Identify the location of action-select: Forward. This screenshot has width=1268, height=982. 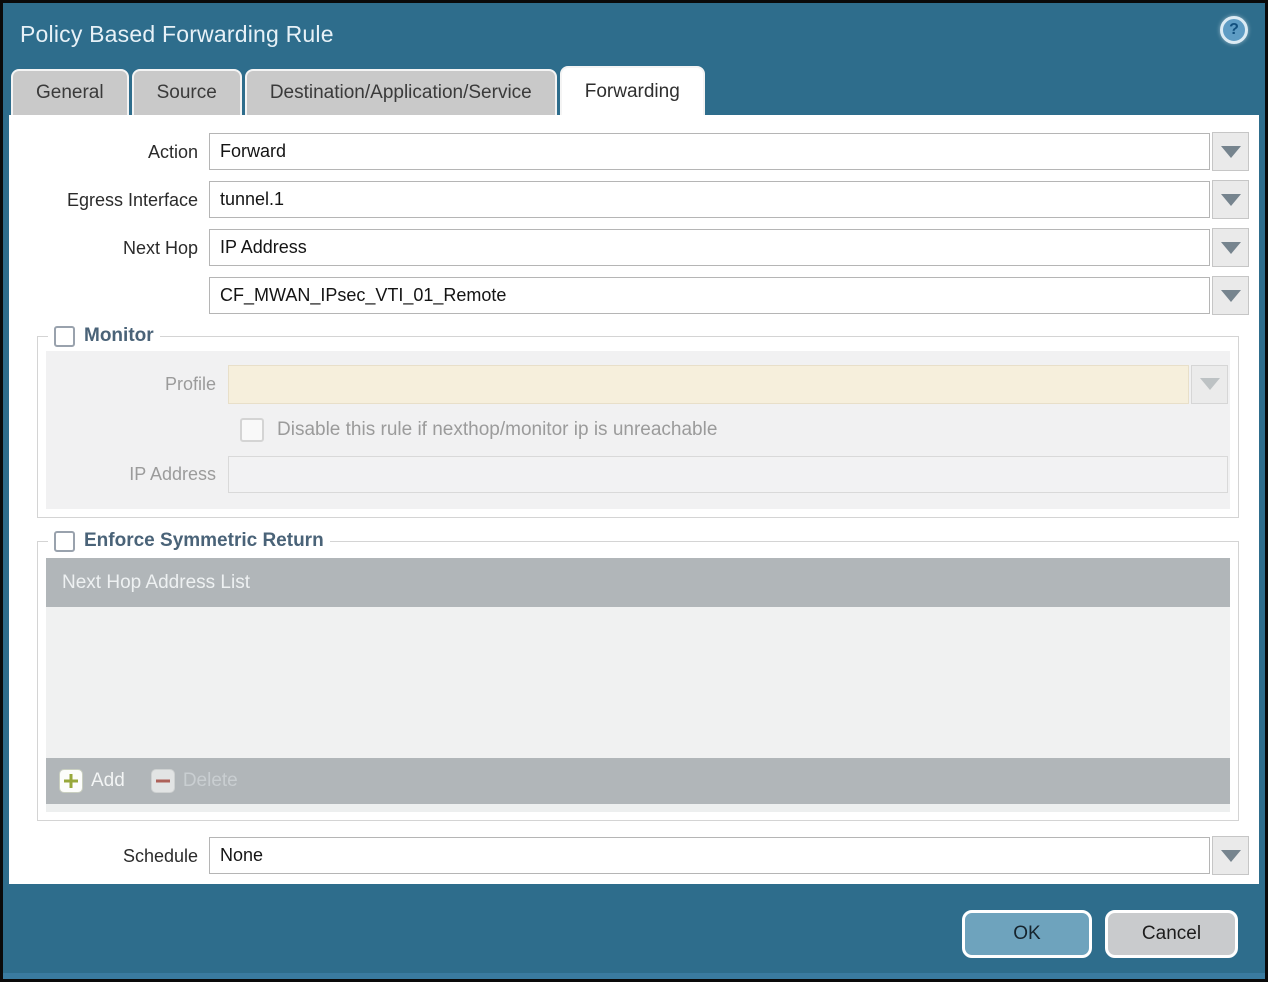
(709, 151).